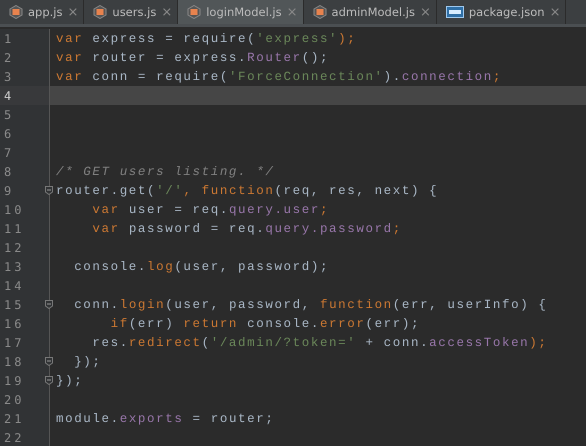 This screenshot has height=446, width=586. I want to click on tab-label: users.js, so click(134, 12).